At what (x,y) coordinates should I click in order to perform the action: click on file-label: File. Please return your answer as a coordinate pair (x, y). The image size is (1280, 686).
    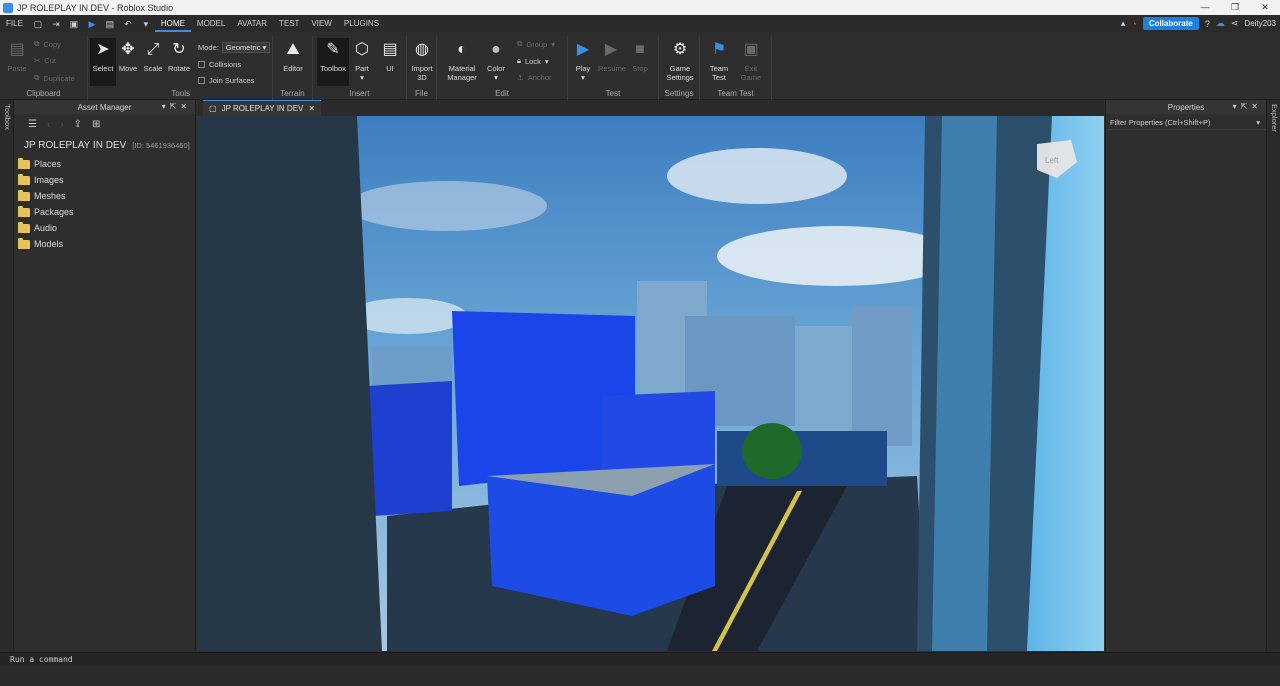
    Looking at the image, I should click on (421, 93).